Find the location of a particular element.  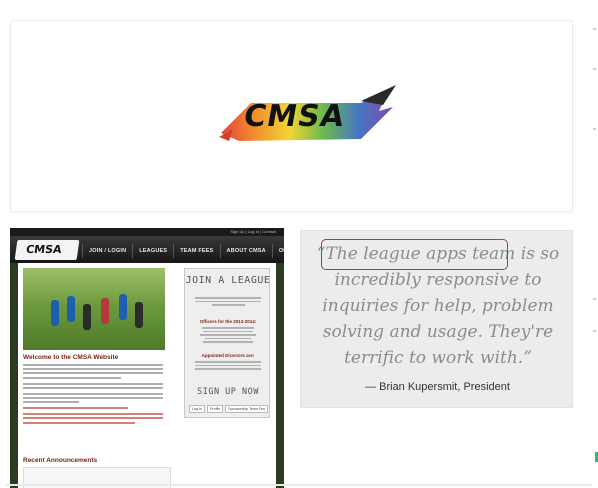

join-league-title: JOIN A LEAGUE is located at coordinates (228, 280).